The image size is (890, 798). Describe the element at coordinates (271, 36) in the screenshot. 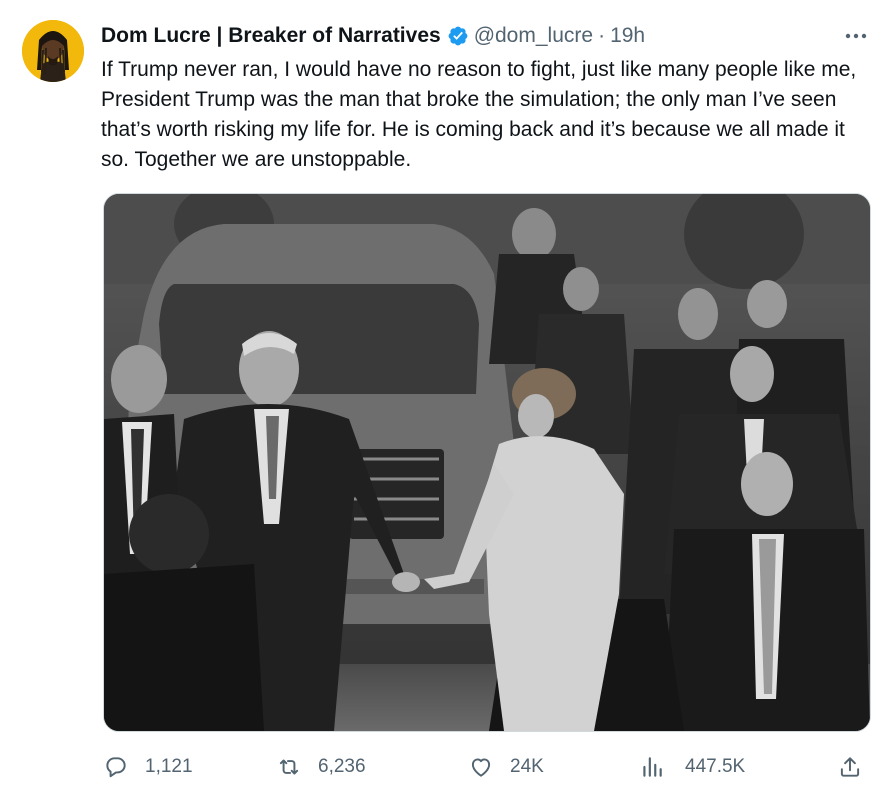

I see `author-display-name: Dom Lucre | Breaker of Narratives` at that location.